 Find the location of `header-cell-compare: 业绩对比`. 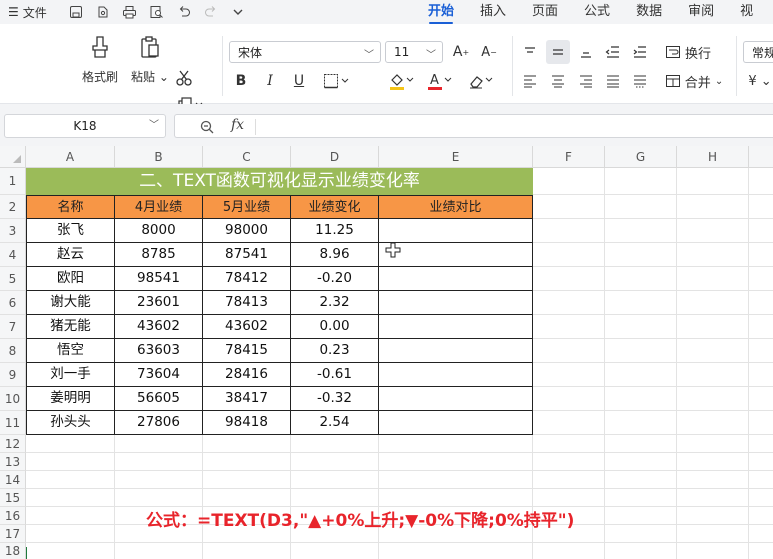

header-cell-compare: 业绩对比 is located at coordinates (456, 207).